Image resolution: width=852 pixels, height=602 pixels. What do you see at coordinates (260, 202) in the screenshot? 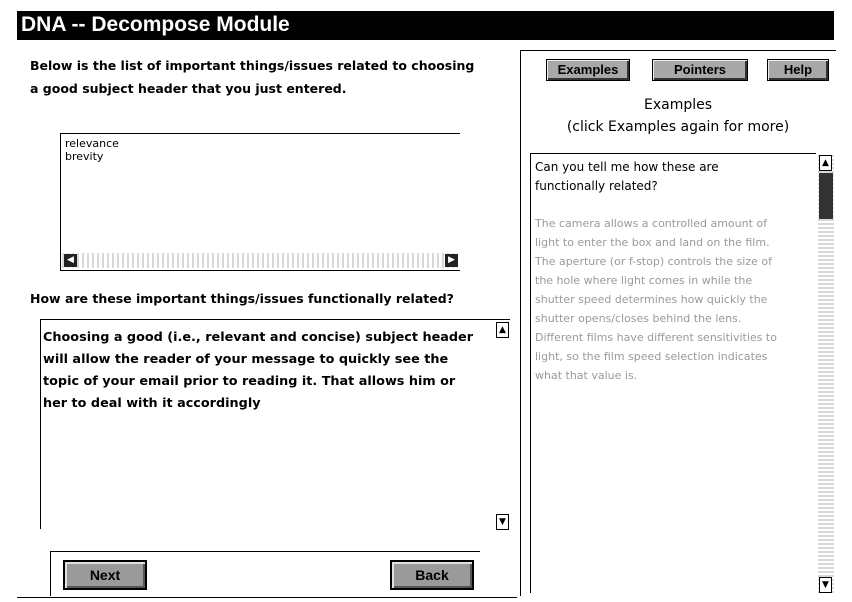
I see `issues-listbox: relevance brevity` at bounding box center [260, 202].